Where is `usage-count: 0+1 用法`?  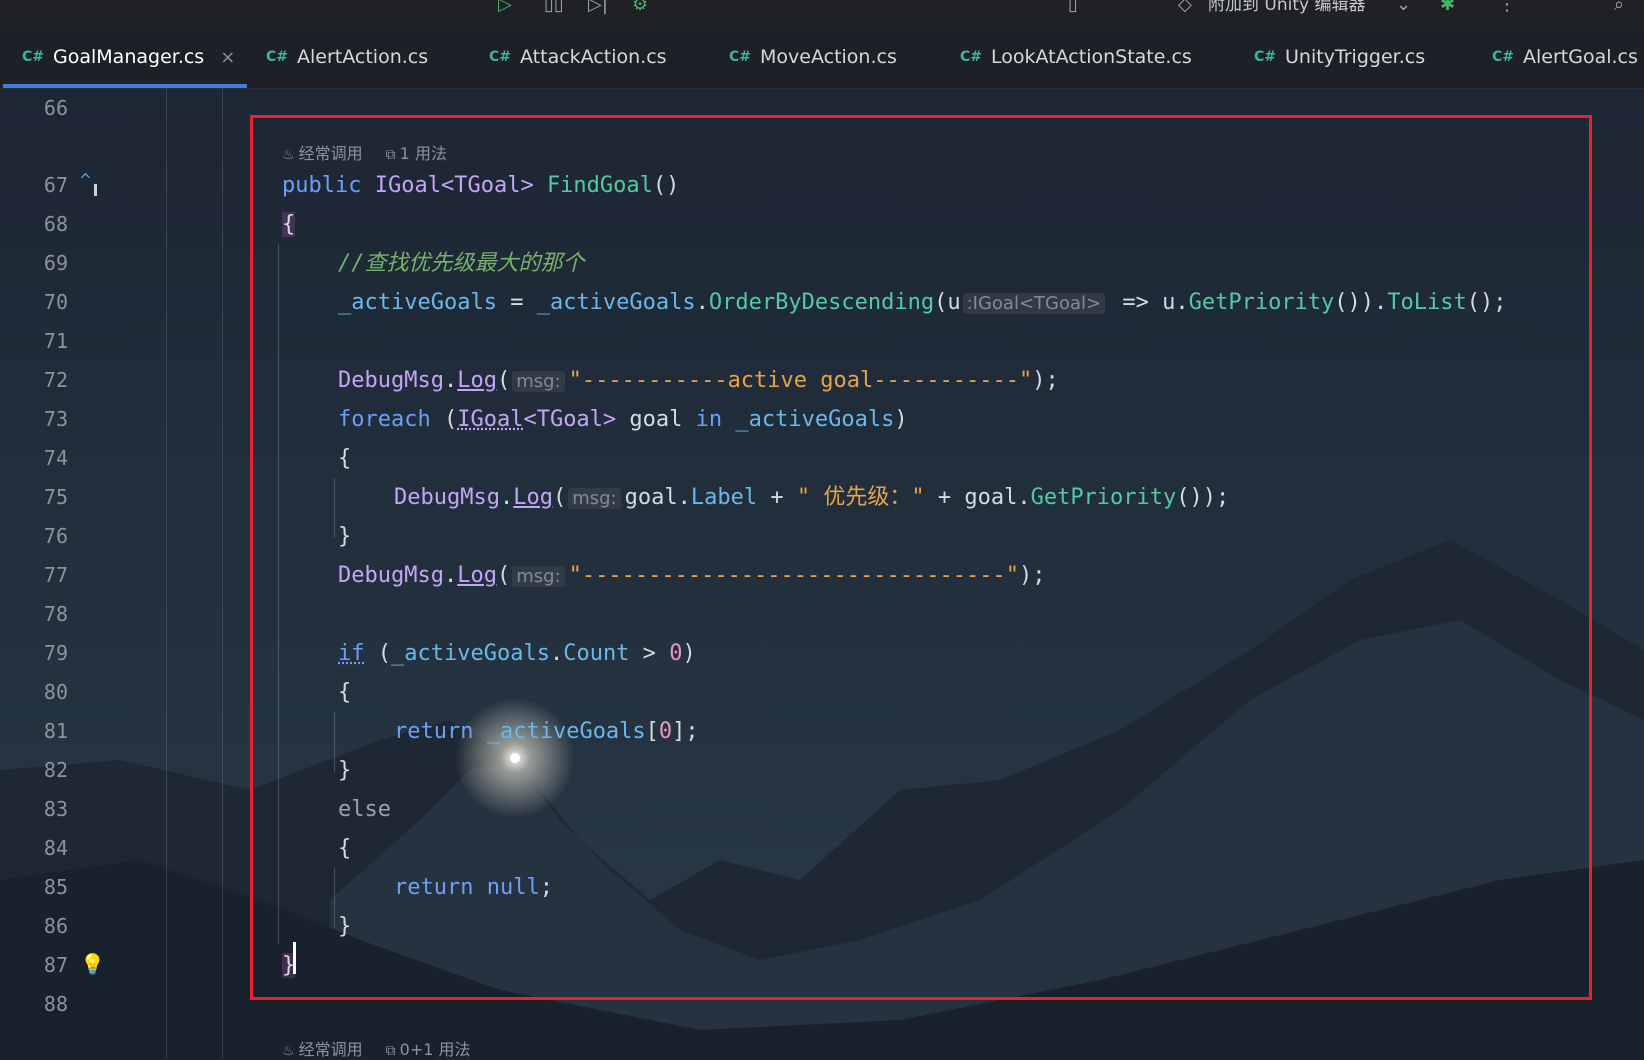 usage-count: 0+1 用法 is located at coordinates (435, 1049).